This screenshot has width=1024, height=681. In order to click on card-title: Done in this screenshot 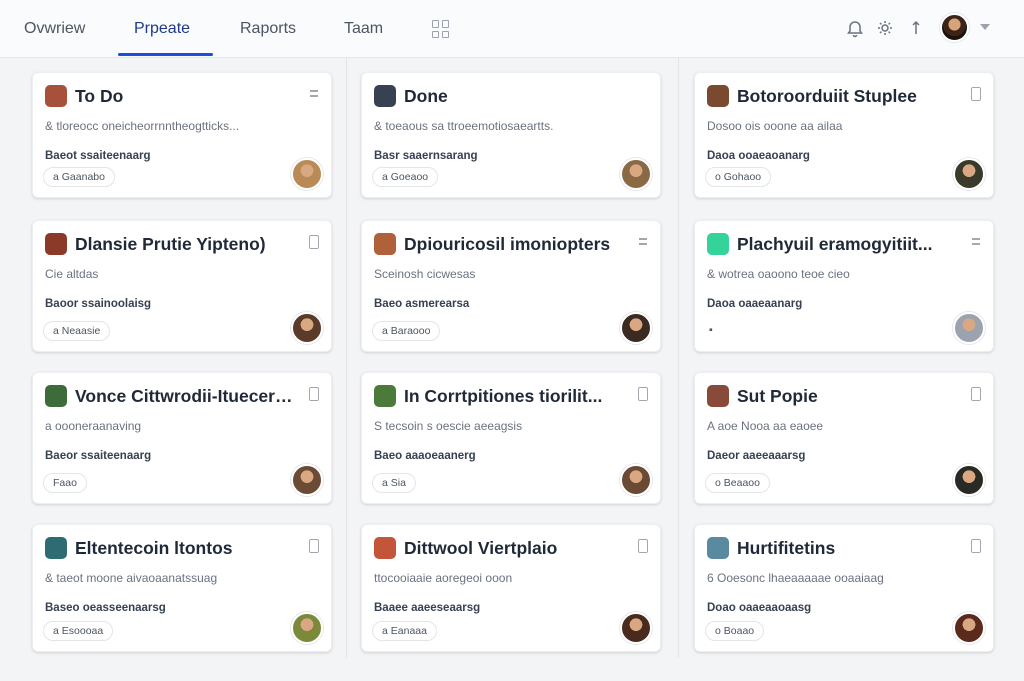, I will do `click(514, 96)`.